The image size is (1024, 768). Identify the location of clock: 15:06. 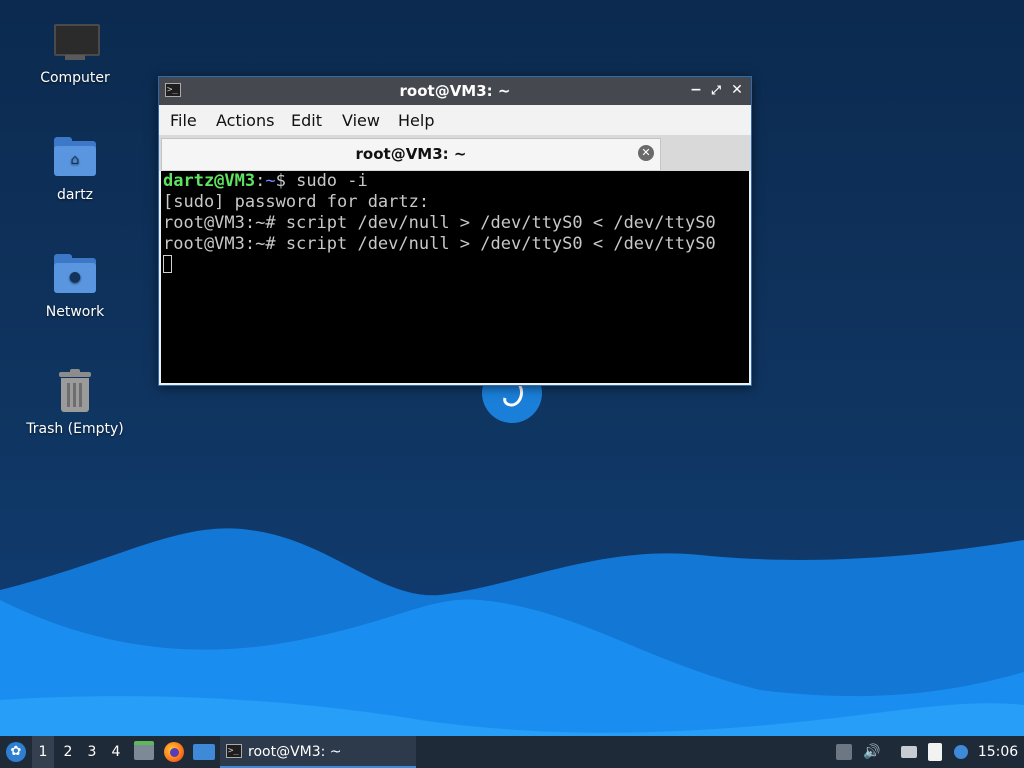
(998, 752).